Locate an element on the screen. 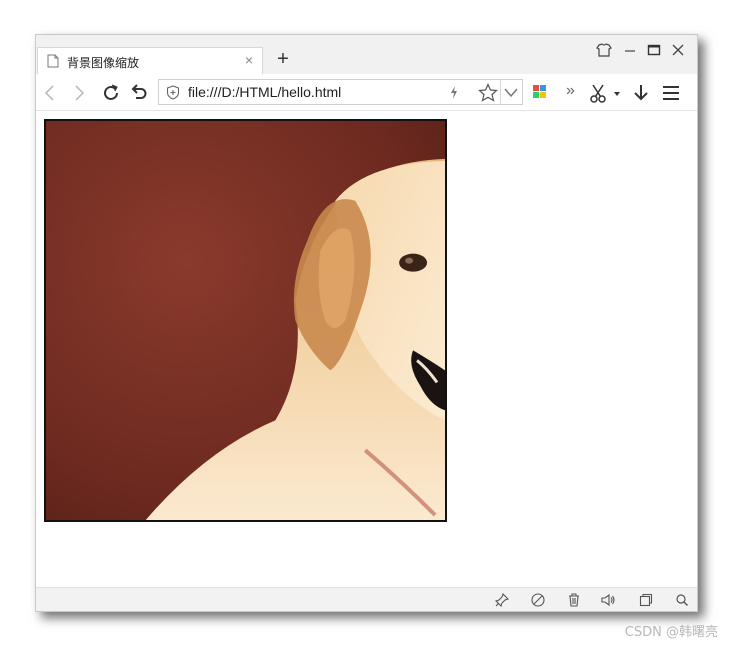 The width and height of the screenshot is (734, 648). watermark: CSDN @韩曙亮 is located at coordinates (671, 632).